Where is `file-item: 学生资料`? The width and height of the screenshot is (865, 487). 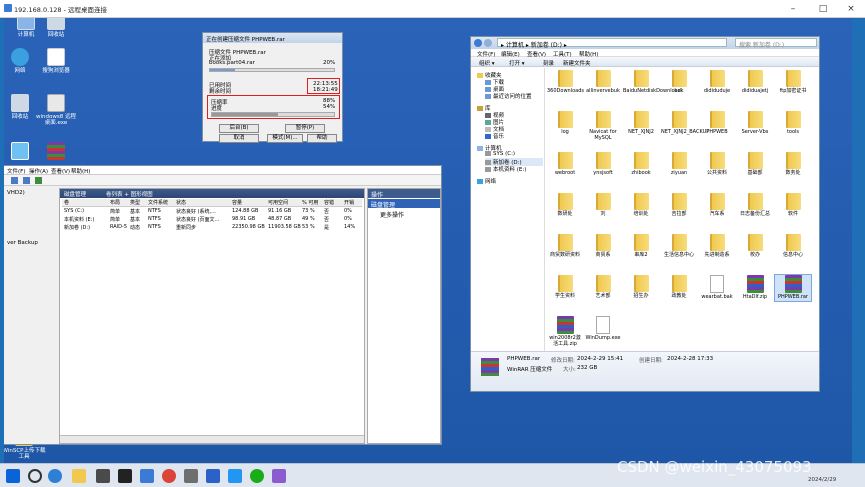 file-item: 学生资料 is located at coordinates (565, 287).